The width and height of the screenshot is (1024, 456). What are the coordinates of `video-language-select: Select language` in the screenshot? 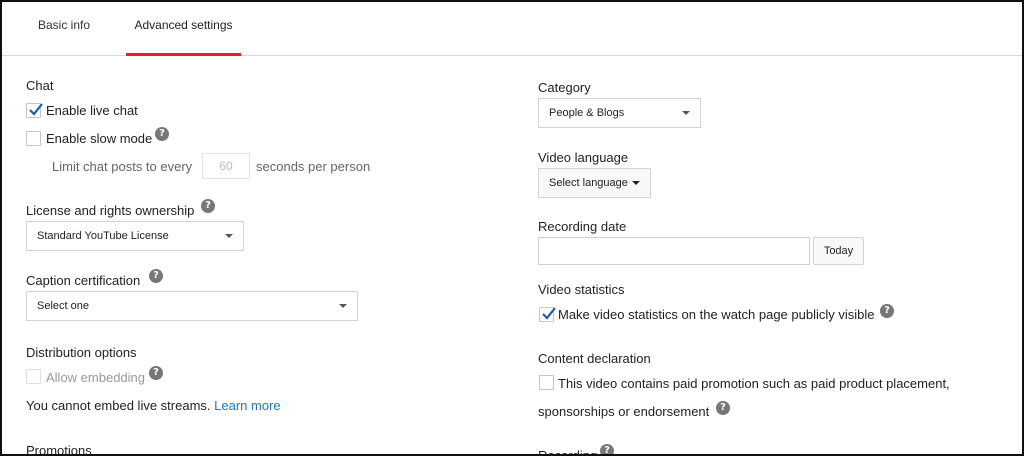 It's located at (594, 183).